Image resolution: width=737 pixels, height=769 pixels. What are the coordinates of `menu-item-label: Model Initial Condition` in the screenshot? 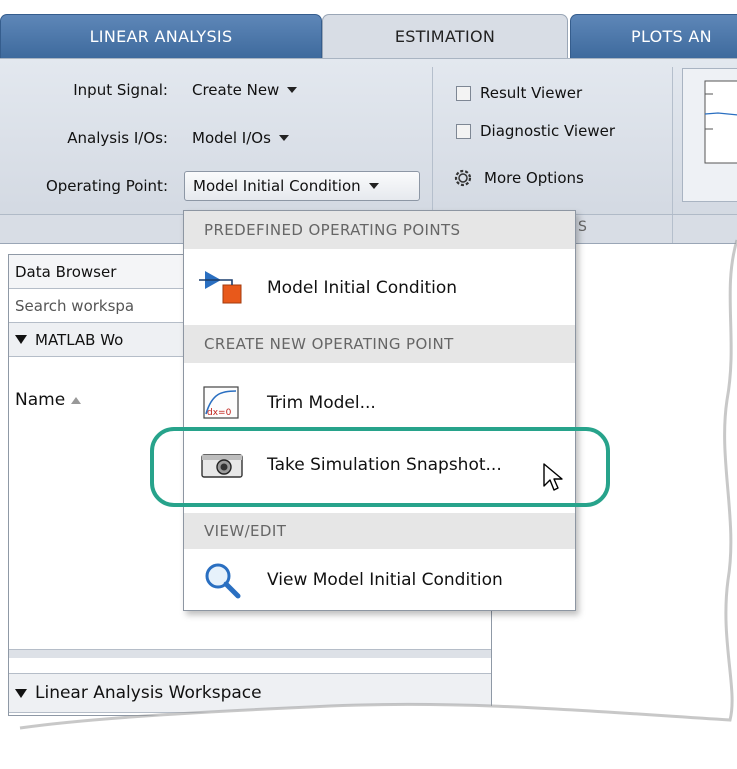 It's located at (362, 288).